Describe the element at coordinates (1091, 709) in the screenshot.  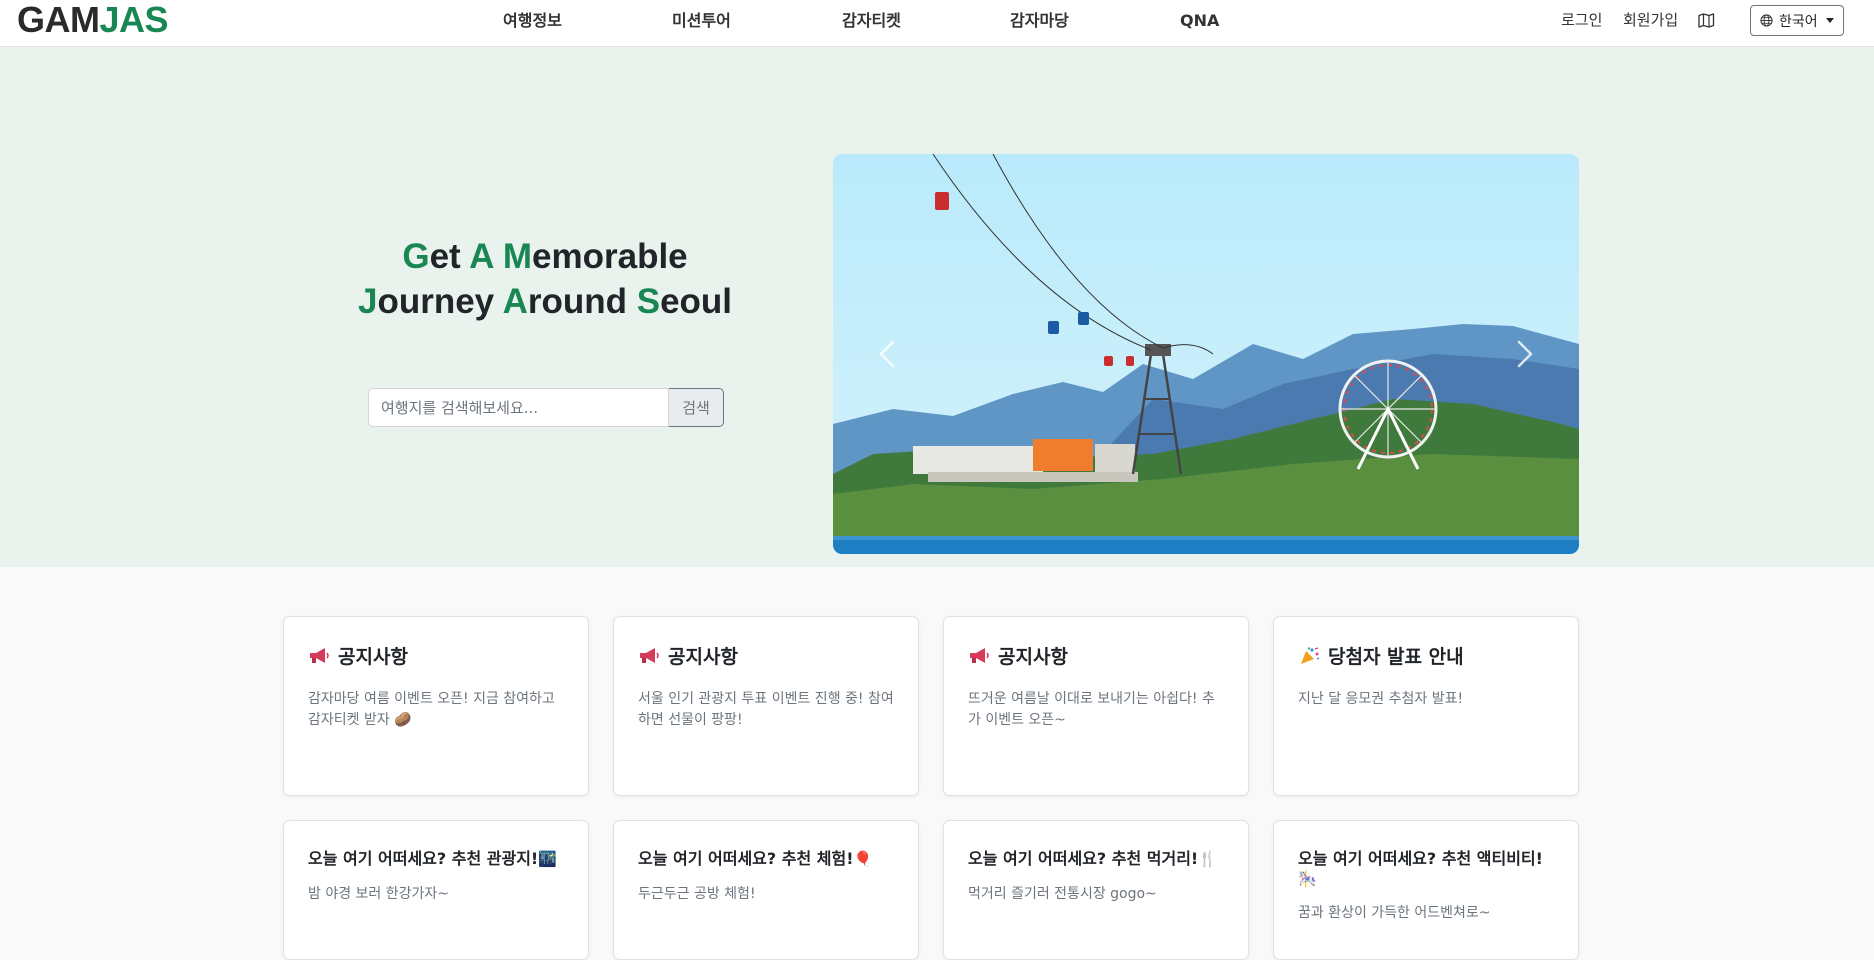
I see `card-description: 뜨거운 여름날 이대로 보내기는 아쉽다! 추가 이벤트 오픈~` at that location.